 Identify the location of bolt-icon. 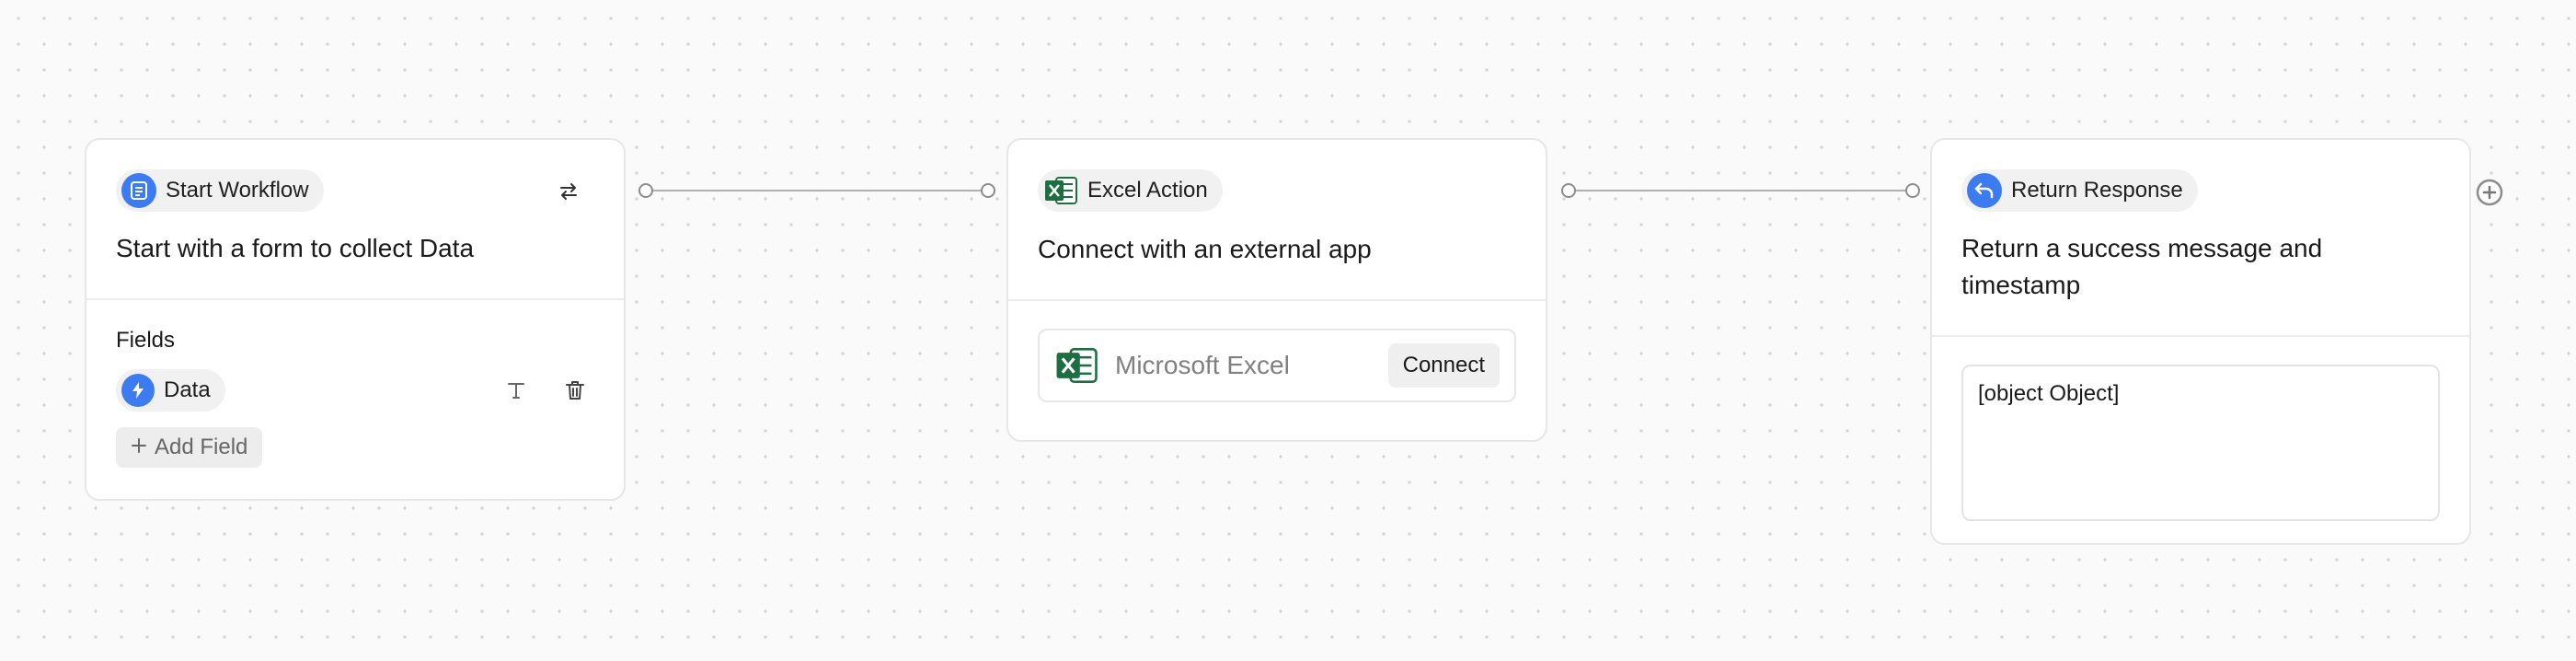
(138, 390).